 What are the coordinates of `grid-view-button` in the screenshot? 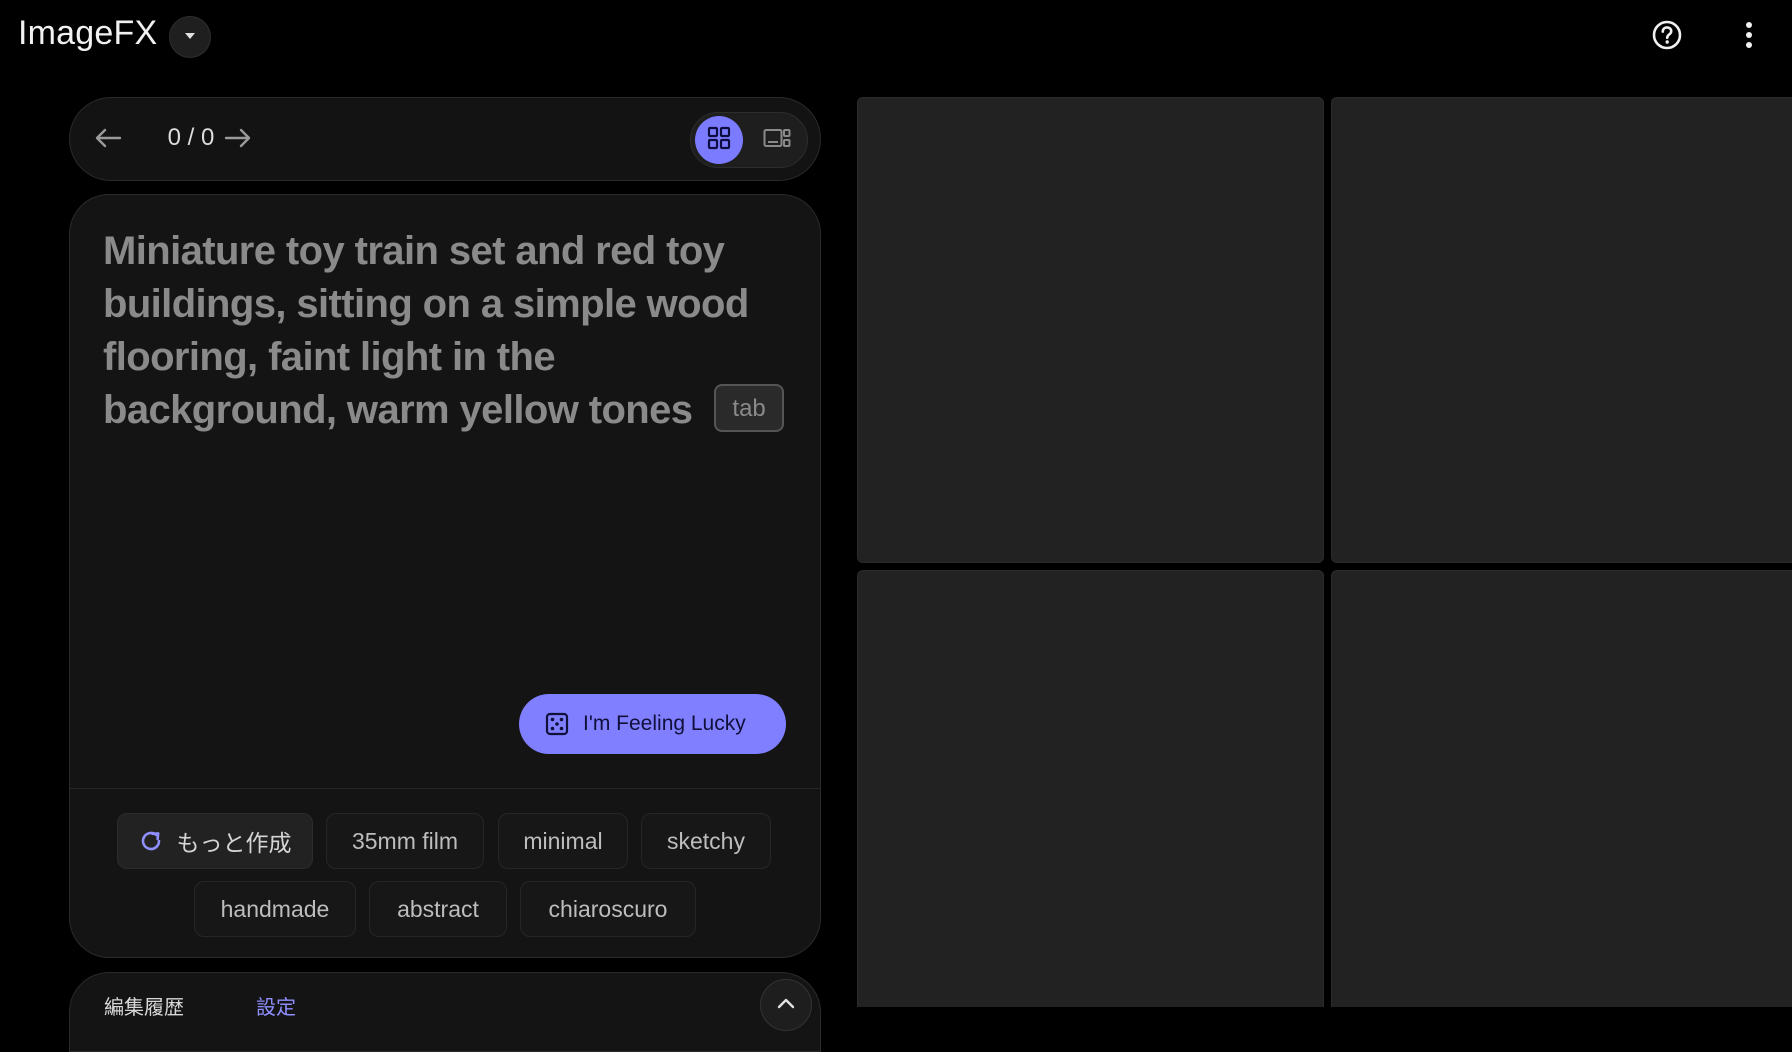 It's located at (719, 140).